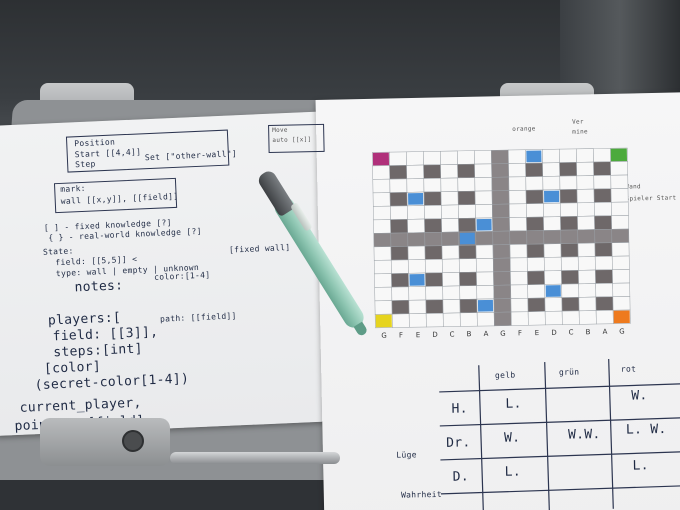  Describe the element at coordinates (461, 477) in the screenshot. I see `score-row3-label: D.` at that location.